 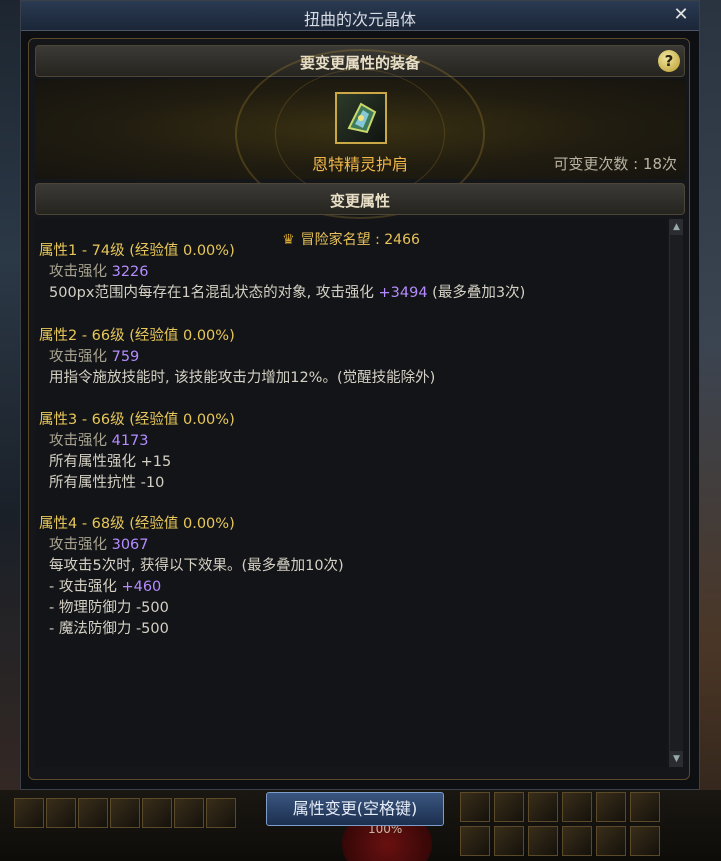 I want to click on attribute-value: 3067, so click(x=130, y=545).